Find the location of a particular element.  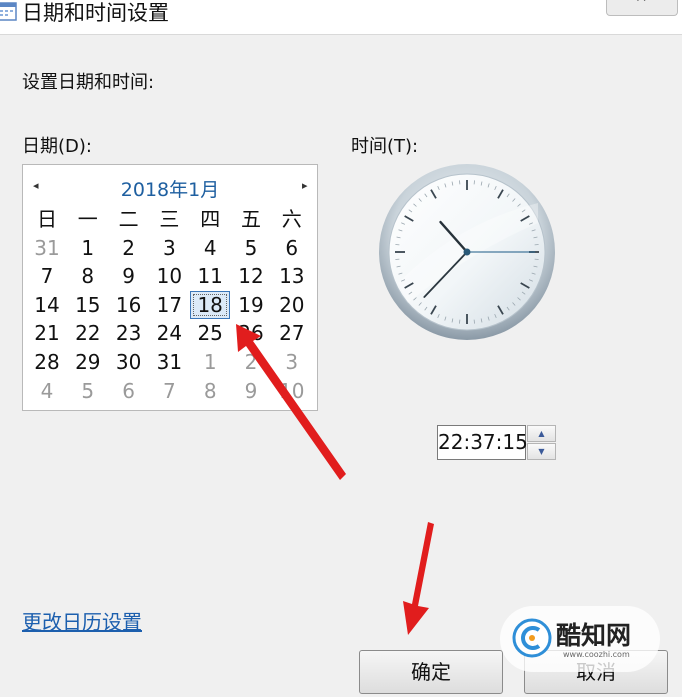

close-icon: ✕ is located at coordinates (641, 3).